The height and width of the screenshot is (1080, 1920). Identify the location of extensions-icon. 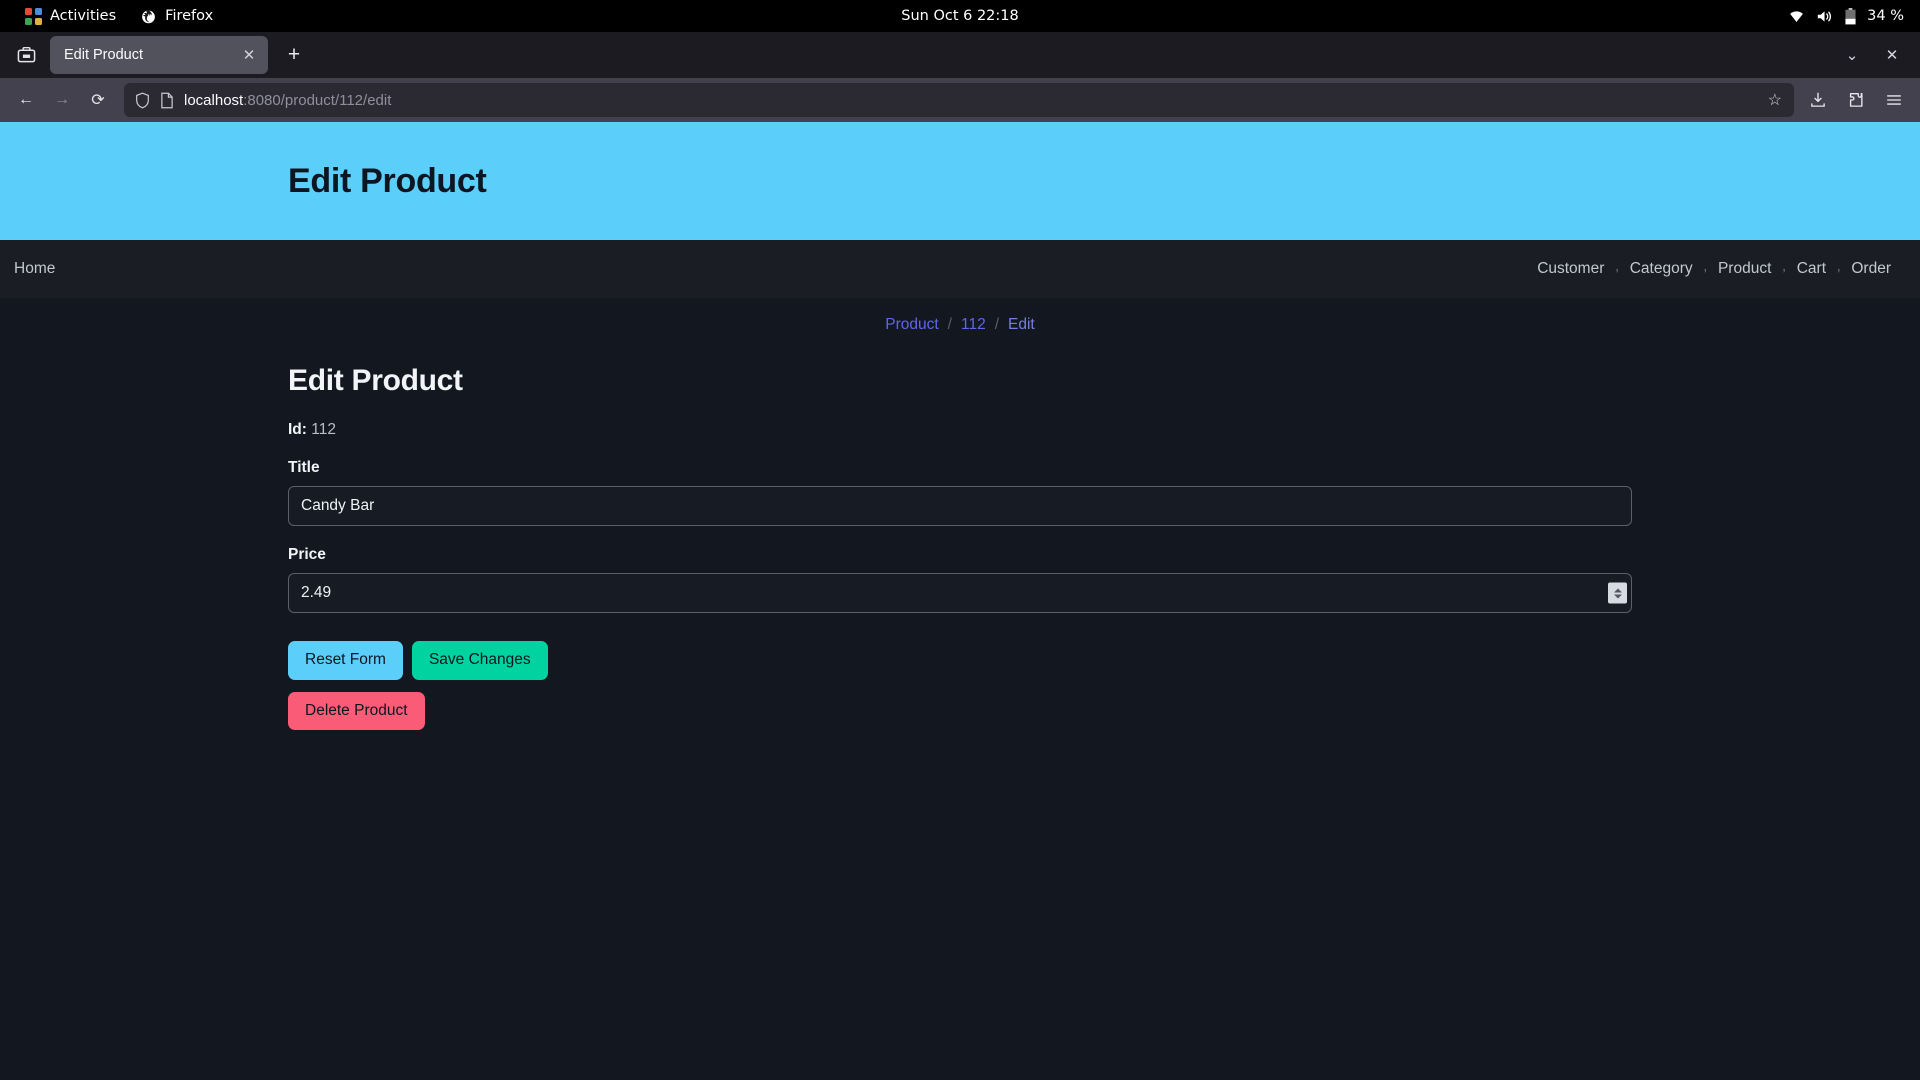
(1856, 100).